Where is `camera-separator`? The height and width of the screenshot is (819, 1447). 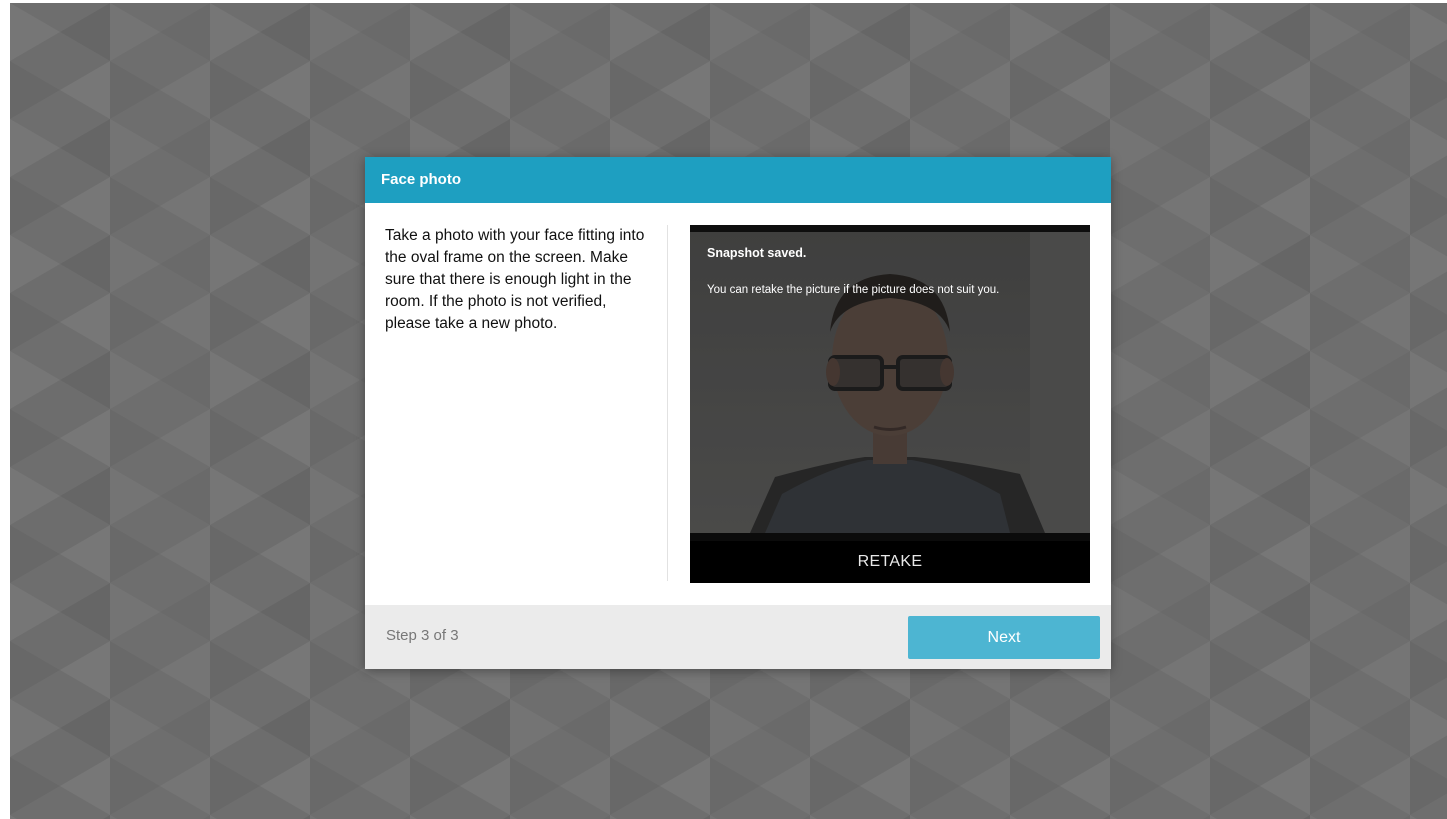 camera-separator is located at coordinates (890, 537).